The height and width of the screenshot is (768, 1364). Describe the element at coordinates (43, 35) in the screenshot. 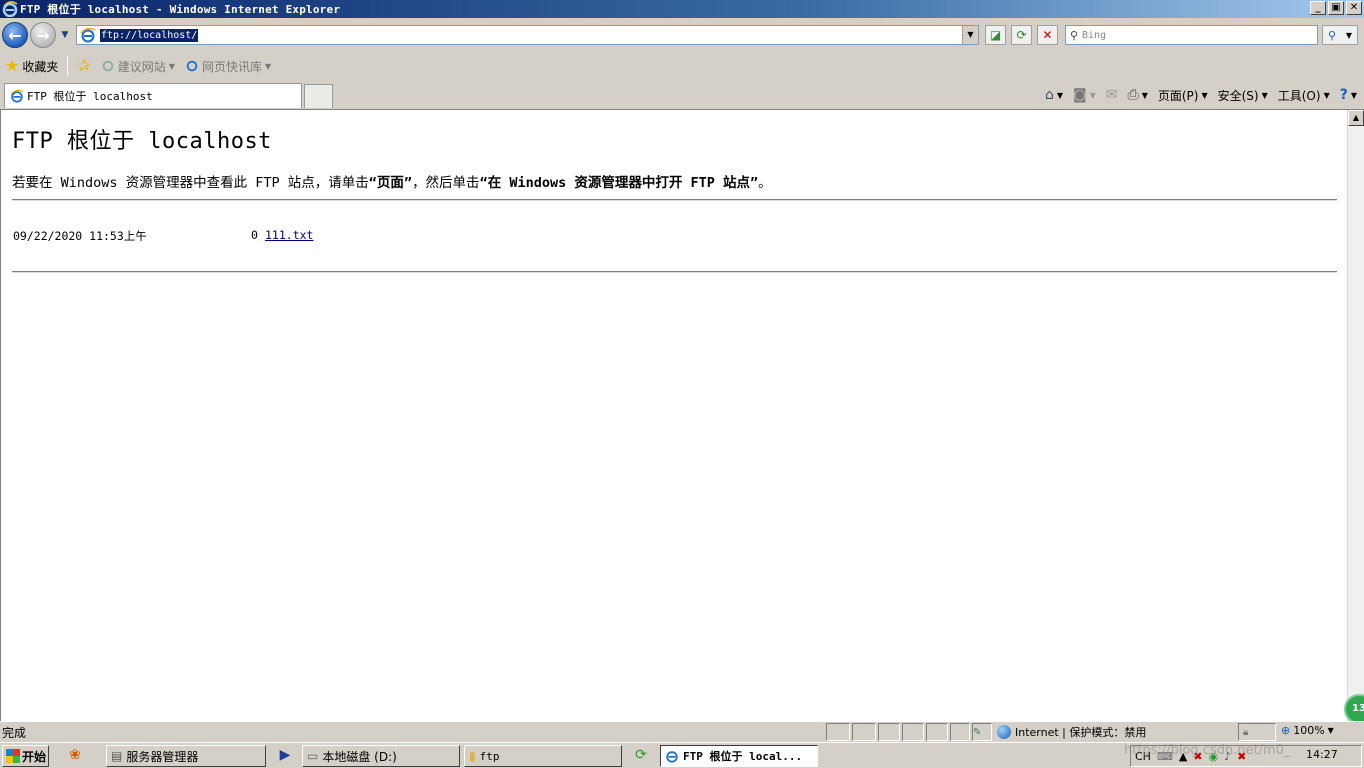

I see `forward-button: →` at that location.